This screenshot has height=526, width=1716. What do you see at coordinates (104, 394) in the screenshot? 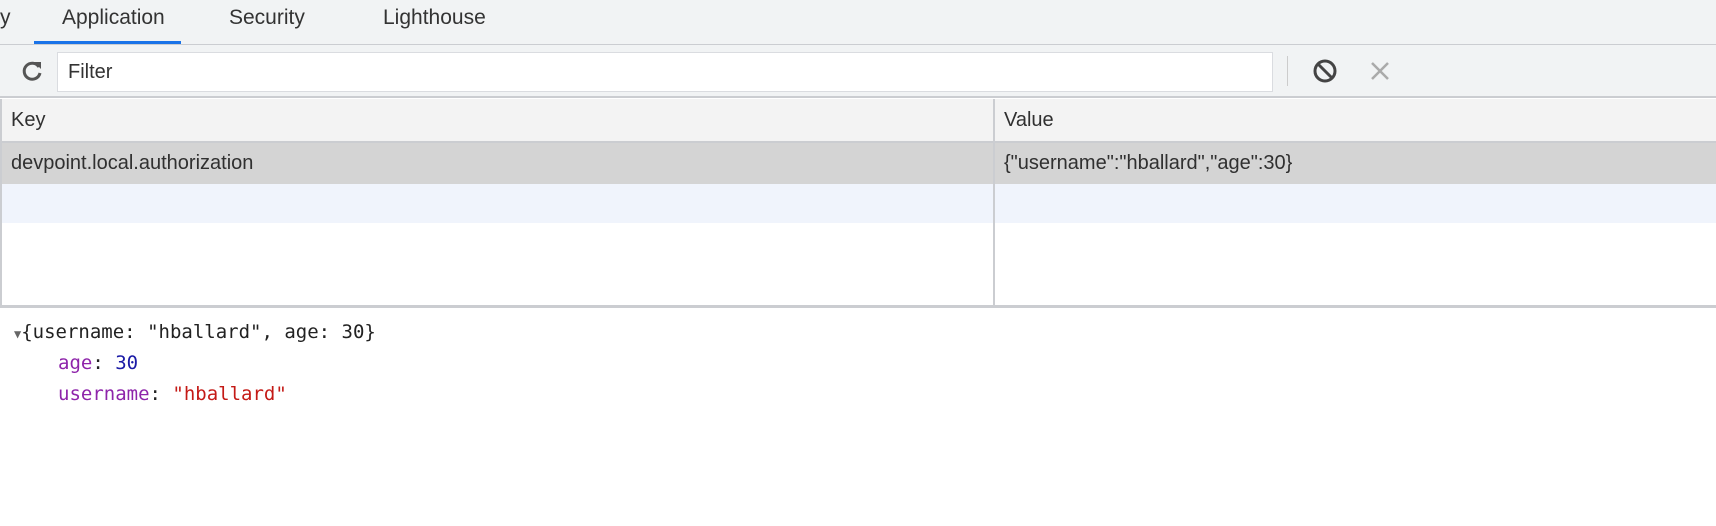
I see `property-key: username` at bounding box center [104, 394].